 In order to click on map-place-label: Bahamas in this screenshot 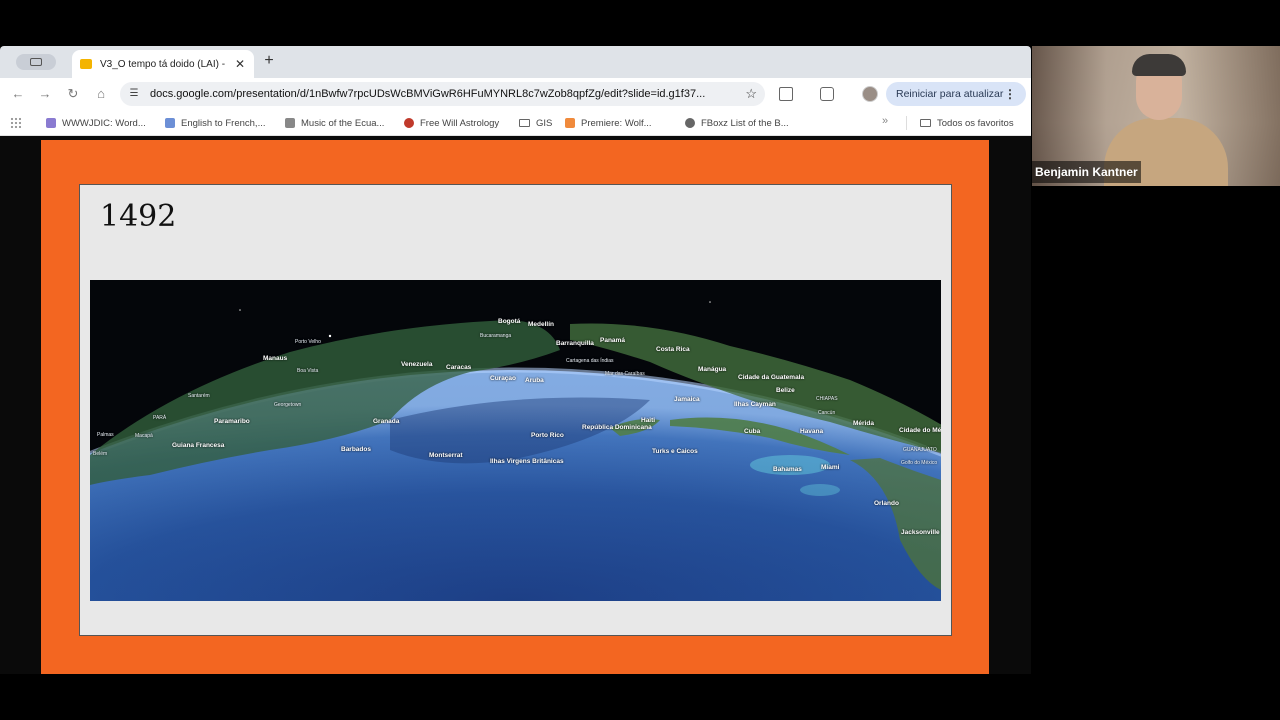, I will do `click(787, 469)`.